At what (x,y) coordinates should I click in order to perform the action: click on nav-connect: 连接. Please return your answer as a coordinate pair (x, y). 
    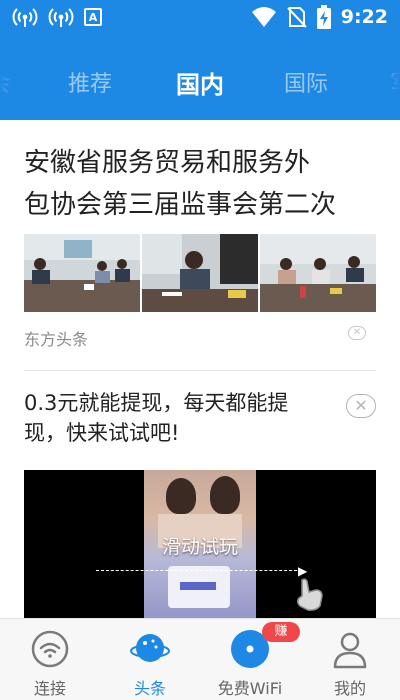
    Looking at the image, I should click on (50, 659).